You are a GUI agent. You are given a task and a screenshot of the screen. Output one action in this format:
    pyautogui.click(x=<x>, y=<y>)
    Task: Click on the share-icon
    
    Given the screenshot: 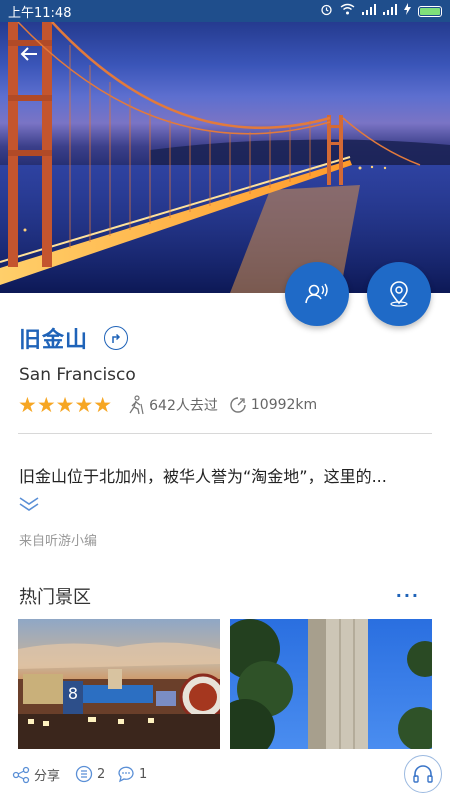 What is the action you would take?
    pyautogui.click(x=21, y=774)
    